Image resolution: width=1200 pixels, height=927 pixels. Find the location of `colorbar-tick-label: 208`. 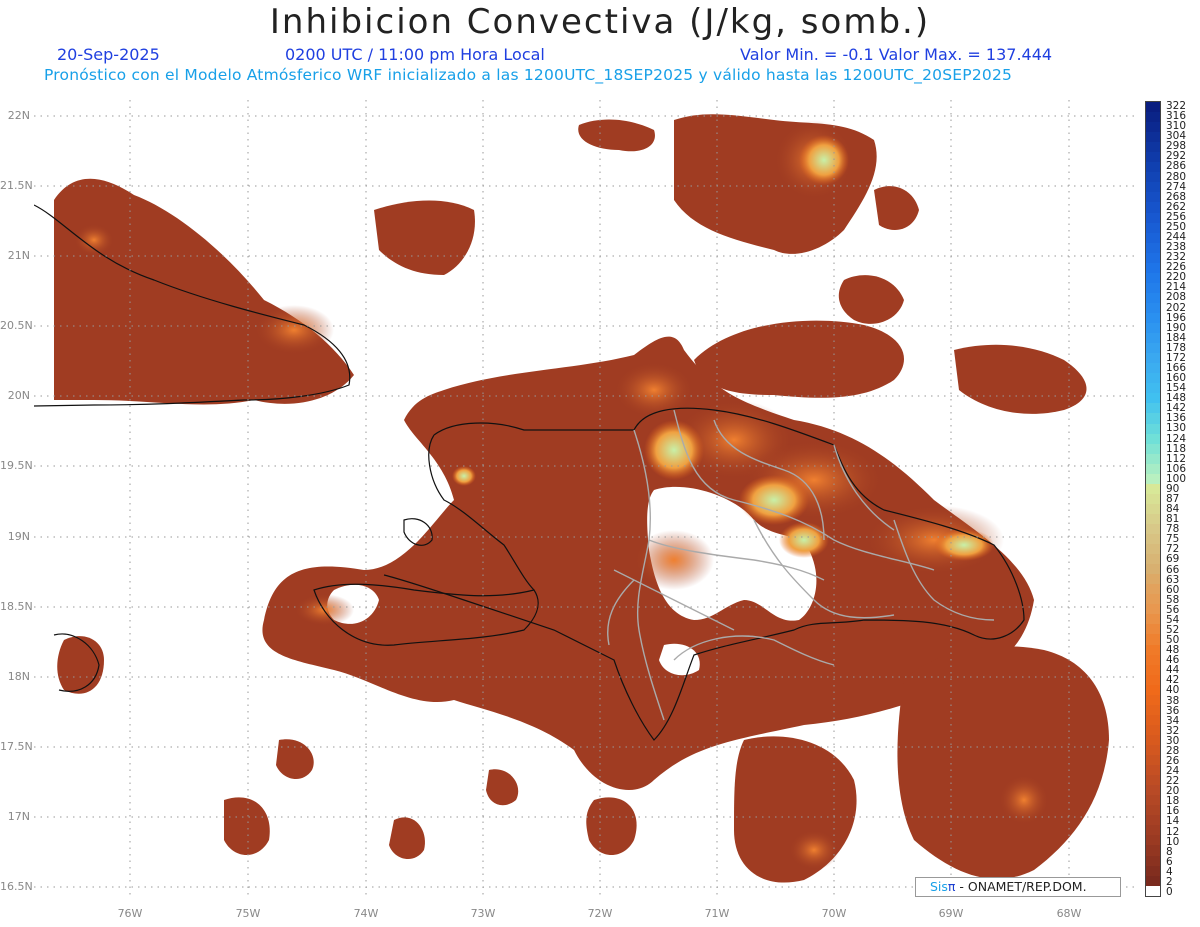

colorbar-tick-label: 208 is located at coordinates (1176, 297).